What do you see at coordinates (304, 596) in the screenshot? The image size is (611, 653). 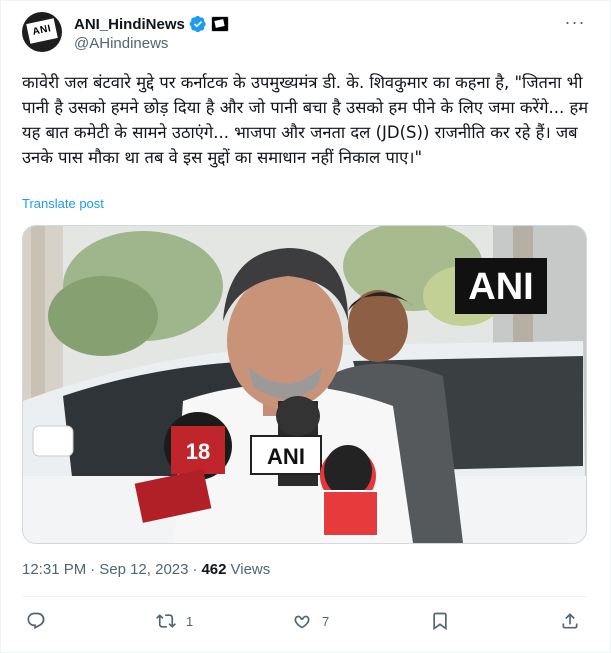 I see `divider` at bounding box center [304, 596].